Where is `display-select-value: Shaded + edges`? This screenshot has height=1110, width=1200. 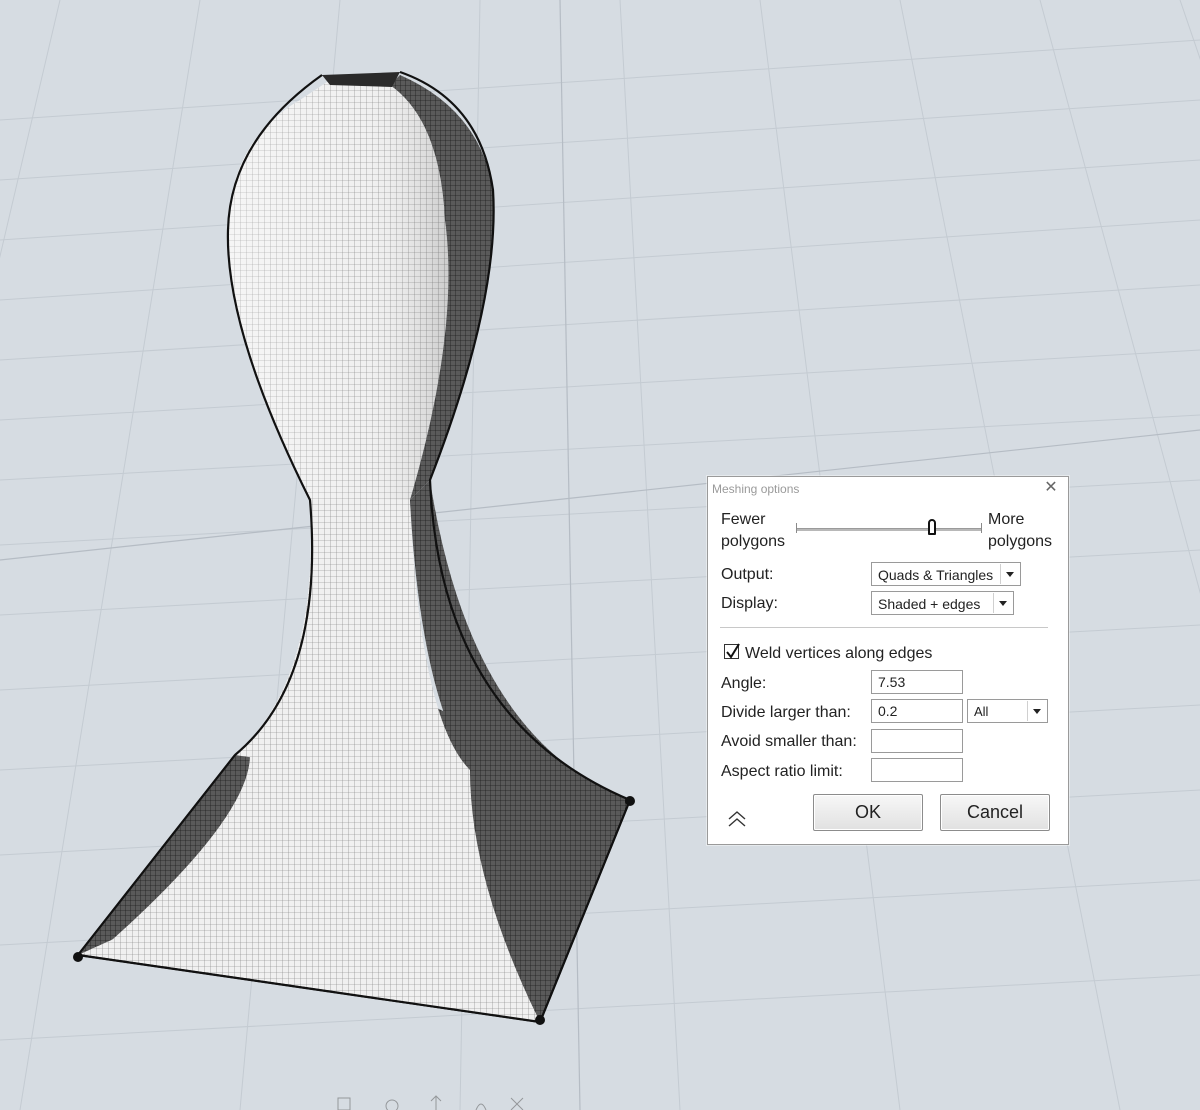 display-select-value: Shaded + edges is located at coordinates (929, 604).